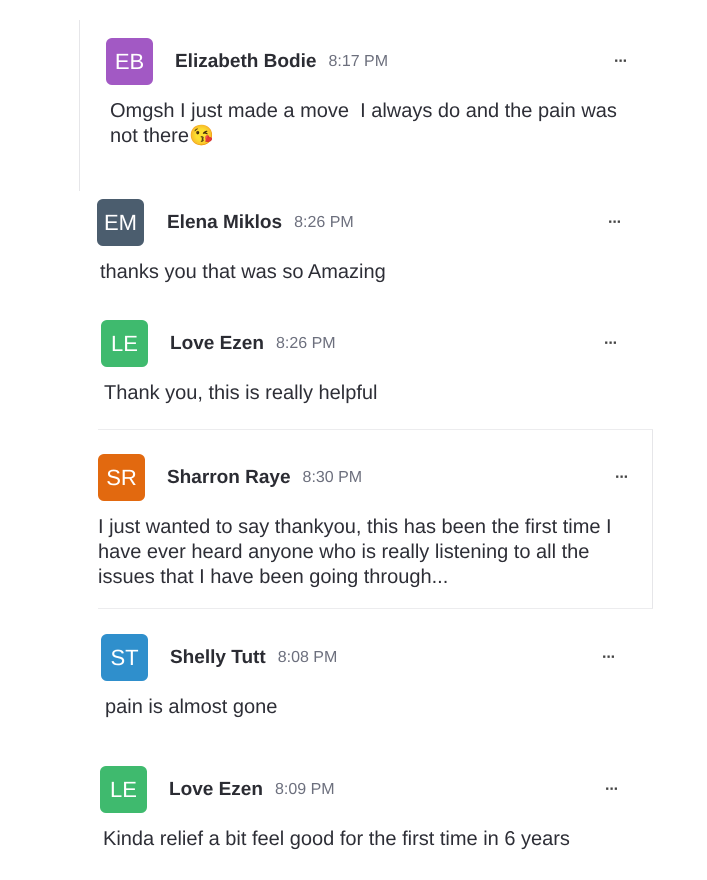  Describe the element at coordinates (120, 222) in the screenshot. I see `avatar: EM` at that location.